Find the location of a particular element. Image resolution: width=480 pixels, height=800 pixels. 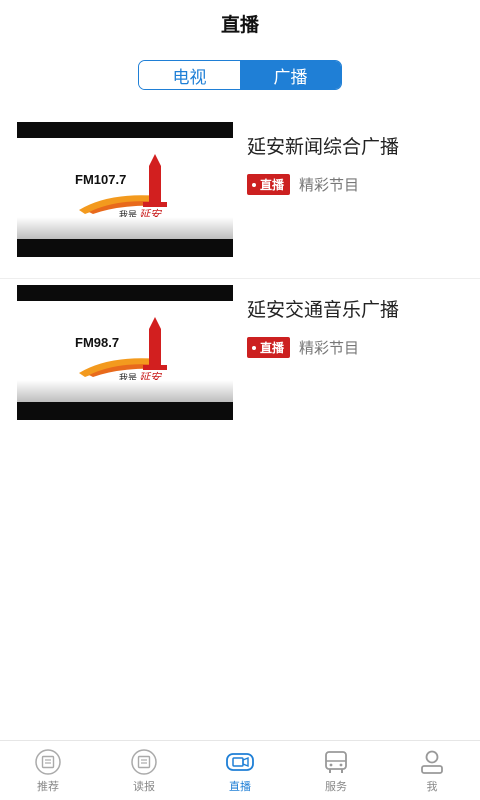

tab-live: 直播 is located at coordinates (240, 770).